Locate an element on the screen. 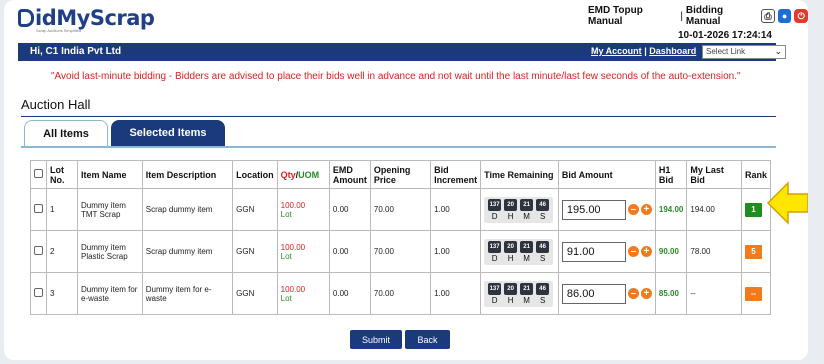  h1-bid-cell: 90.00 is located at coordinates (671, 251).